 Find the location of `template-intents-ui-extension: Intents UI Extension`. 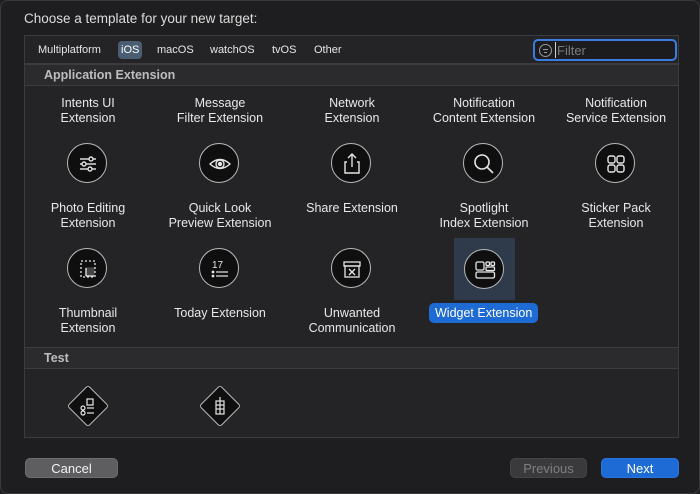

template-intents-ui-extension: Intents UI Extension is located at coordinates (88, 111).